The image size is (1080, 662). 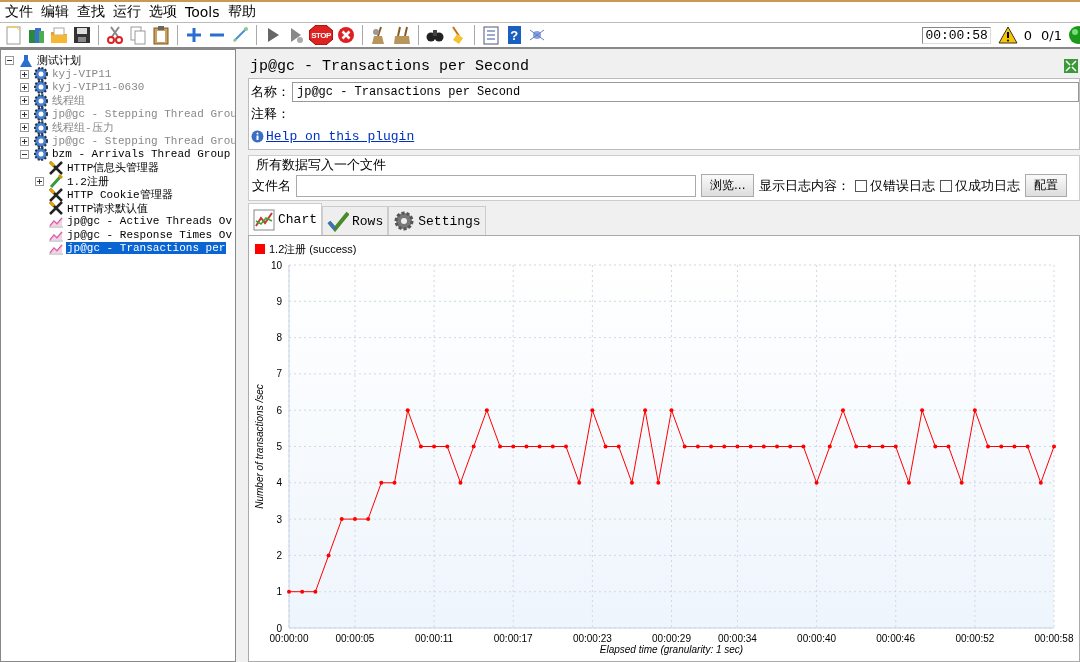 What do you see at coordinates (402, 35) in the screenshot?
I see `broom-icon` at bounding box center [402, 35].